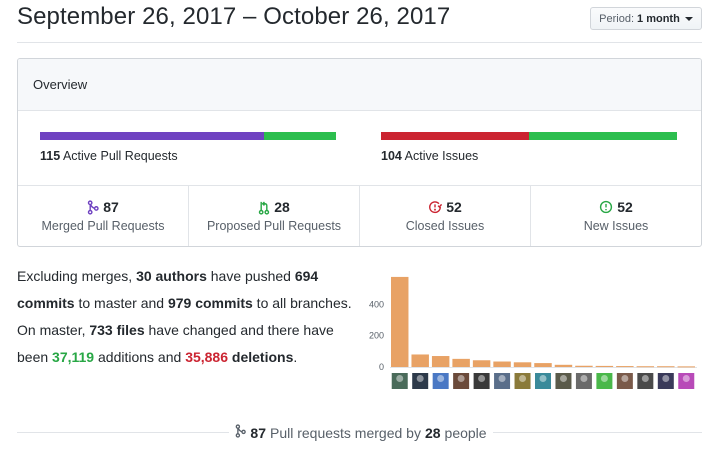 Image resolution: width=722 pixels, height=451 pixels. Describe the element at coordinates (234, 16) in the screenshot. I see `page-title: September 26, 2017 – October 26, 2017` at that location.